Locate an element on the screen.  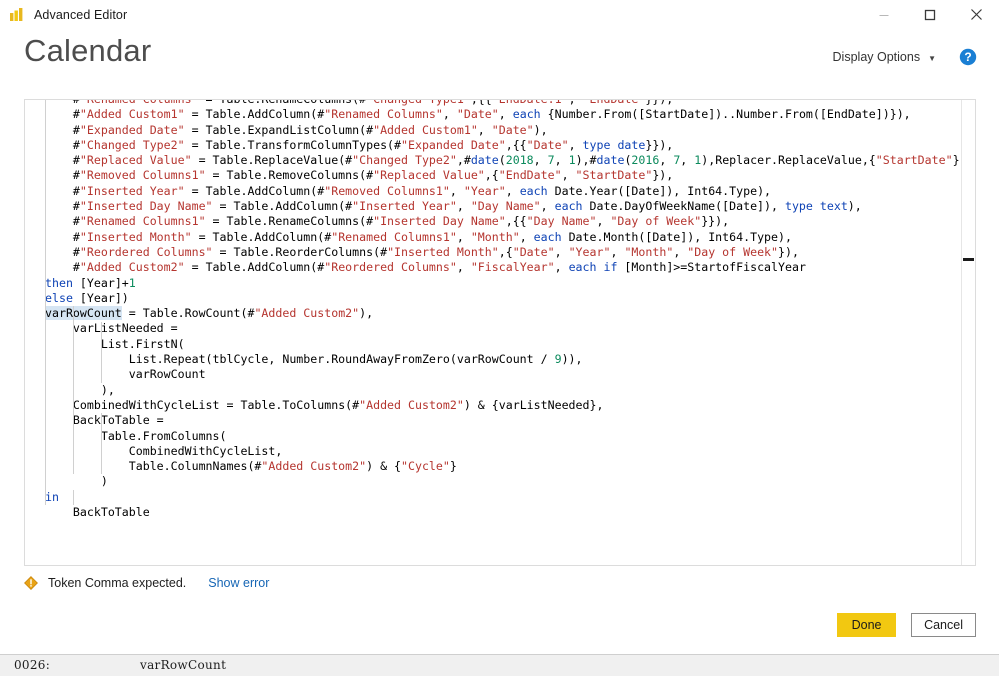
maximize-button is located at coordinates (930, 14).